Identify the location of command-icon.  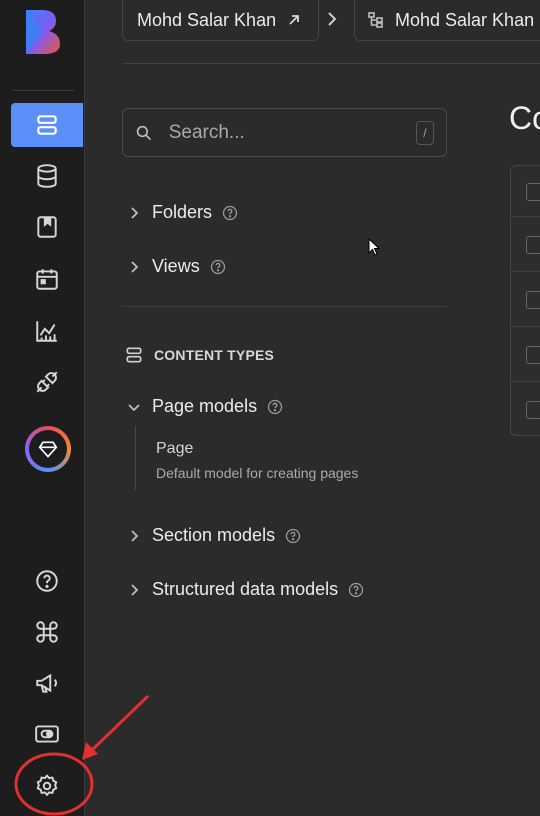
(47, 632).